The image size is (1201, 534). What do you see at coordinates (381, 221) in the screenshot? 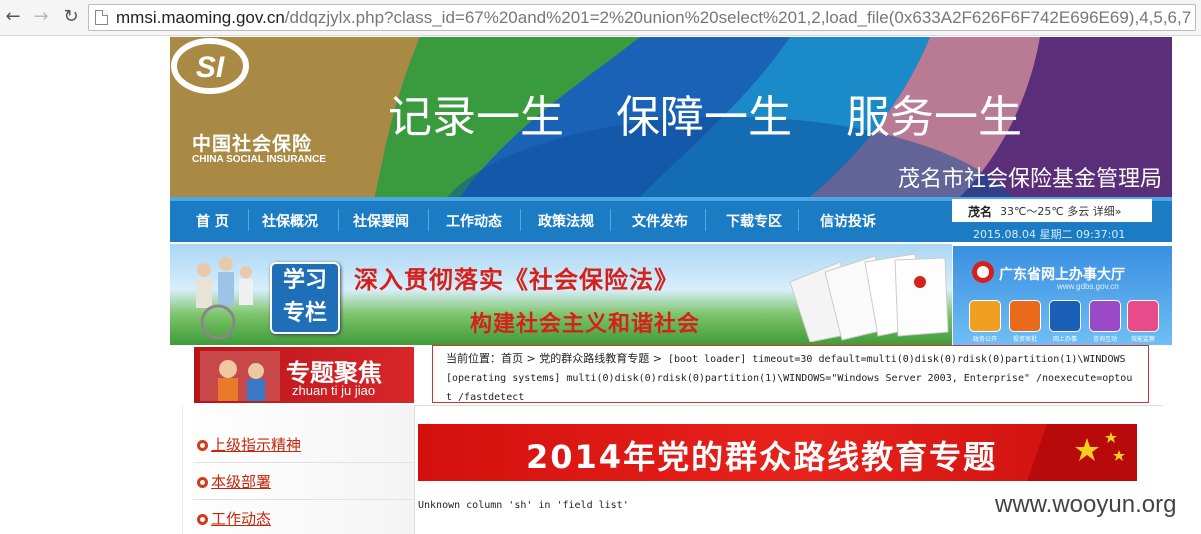
I see `nav-news: 社保要闻` at bounding box center [381, 221].